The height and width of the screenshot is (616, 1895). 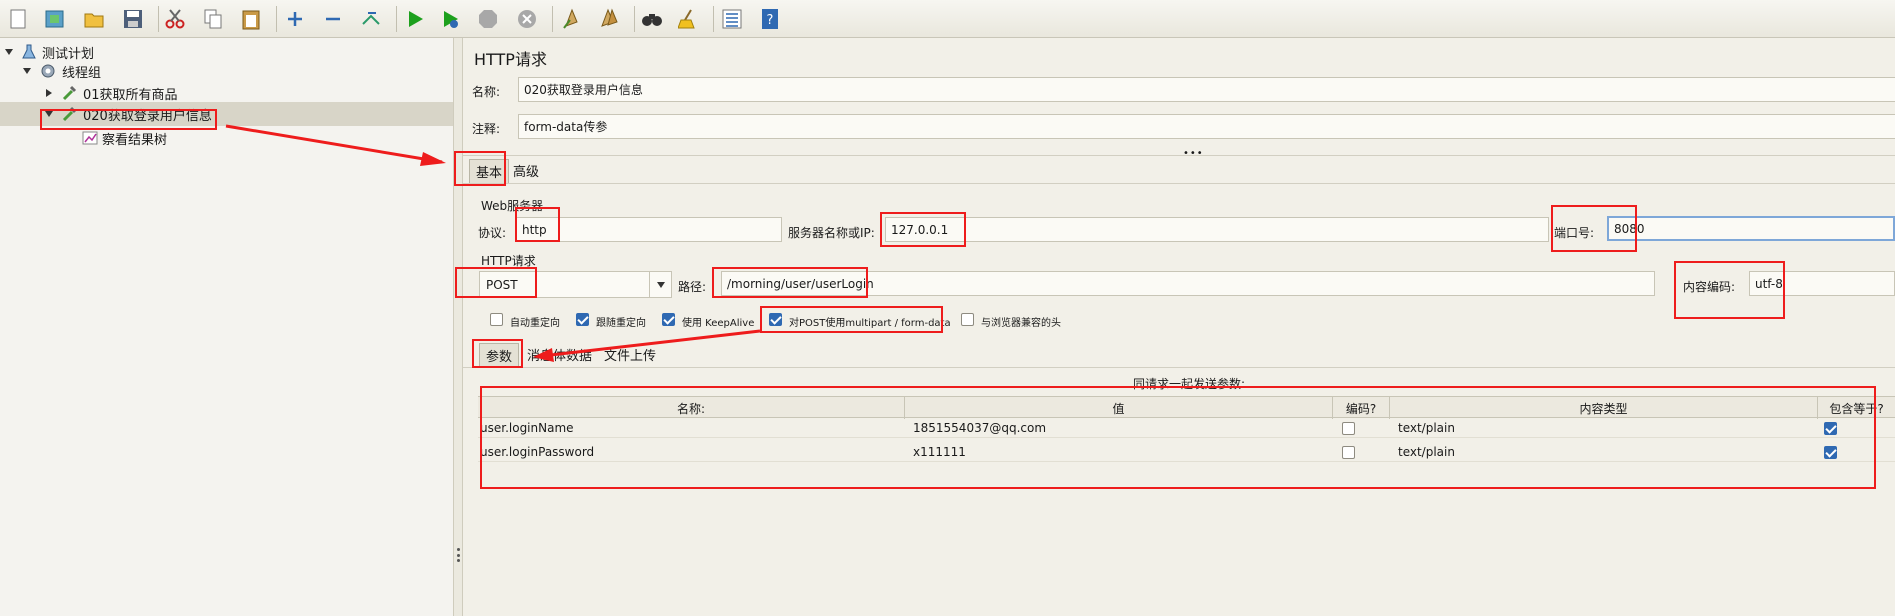 I want to click on comment-label: 注释:, so click(x=486, y=129).